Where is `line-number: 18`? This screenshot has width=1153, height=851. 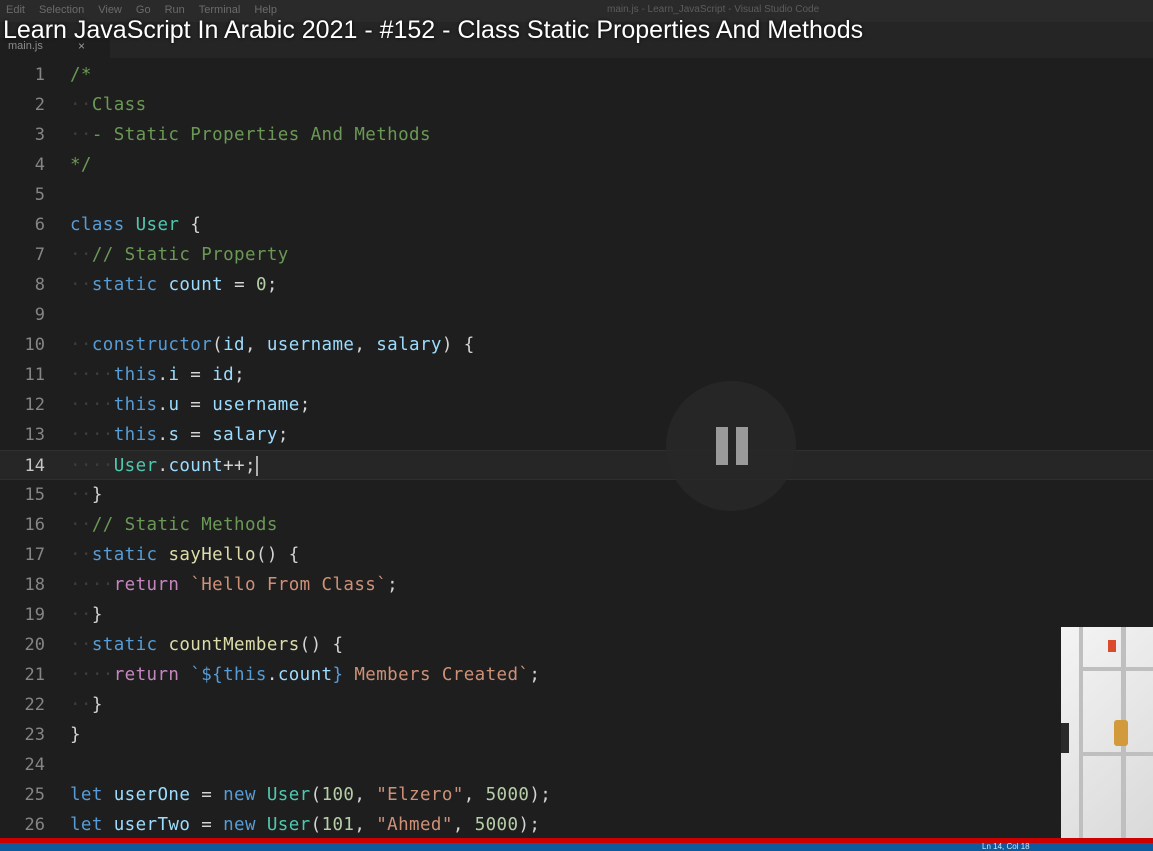 line-number: 18 is located at coordinates (34, 585).